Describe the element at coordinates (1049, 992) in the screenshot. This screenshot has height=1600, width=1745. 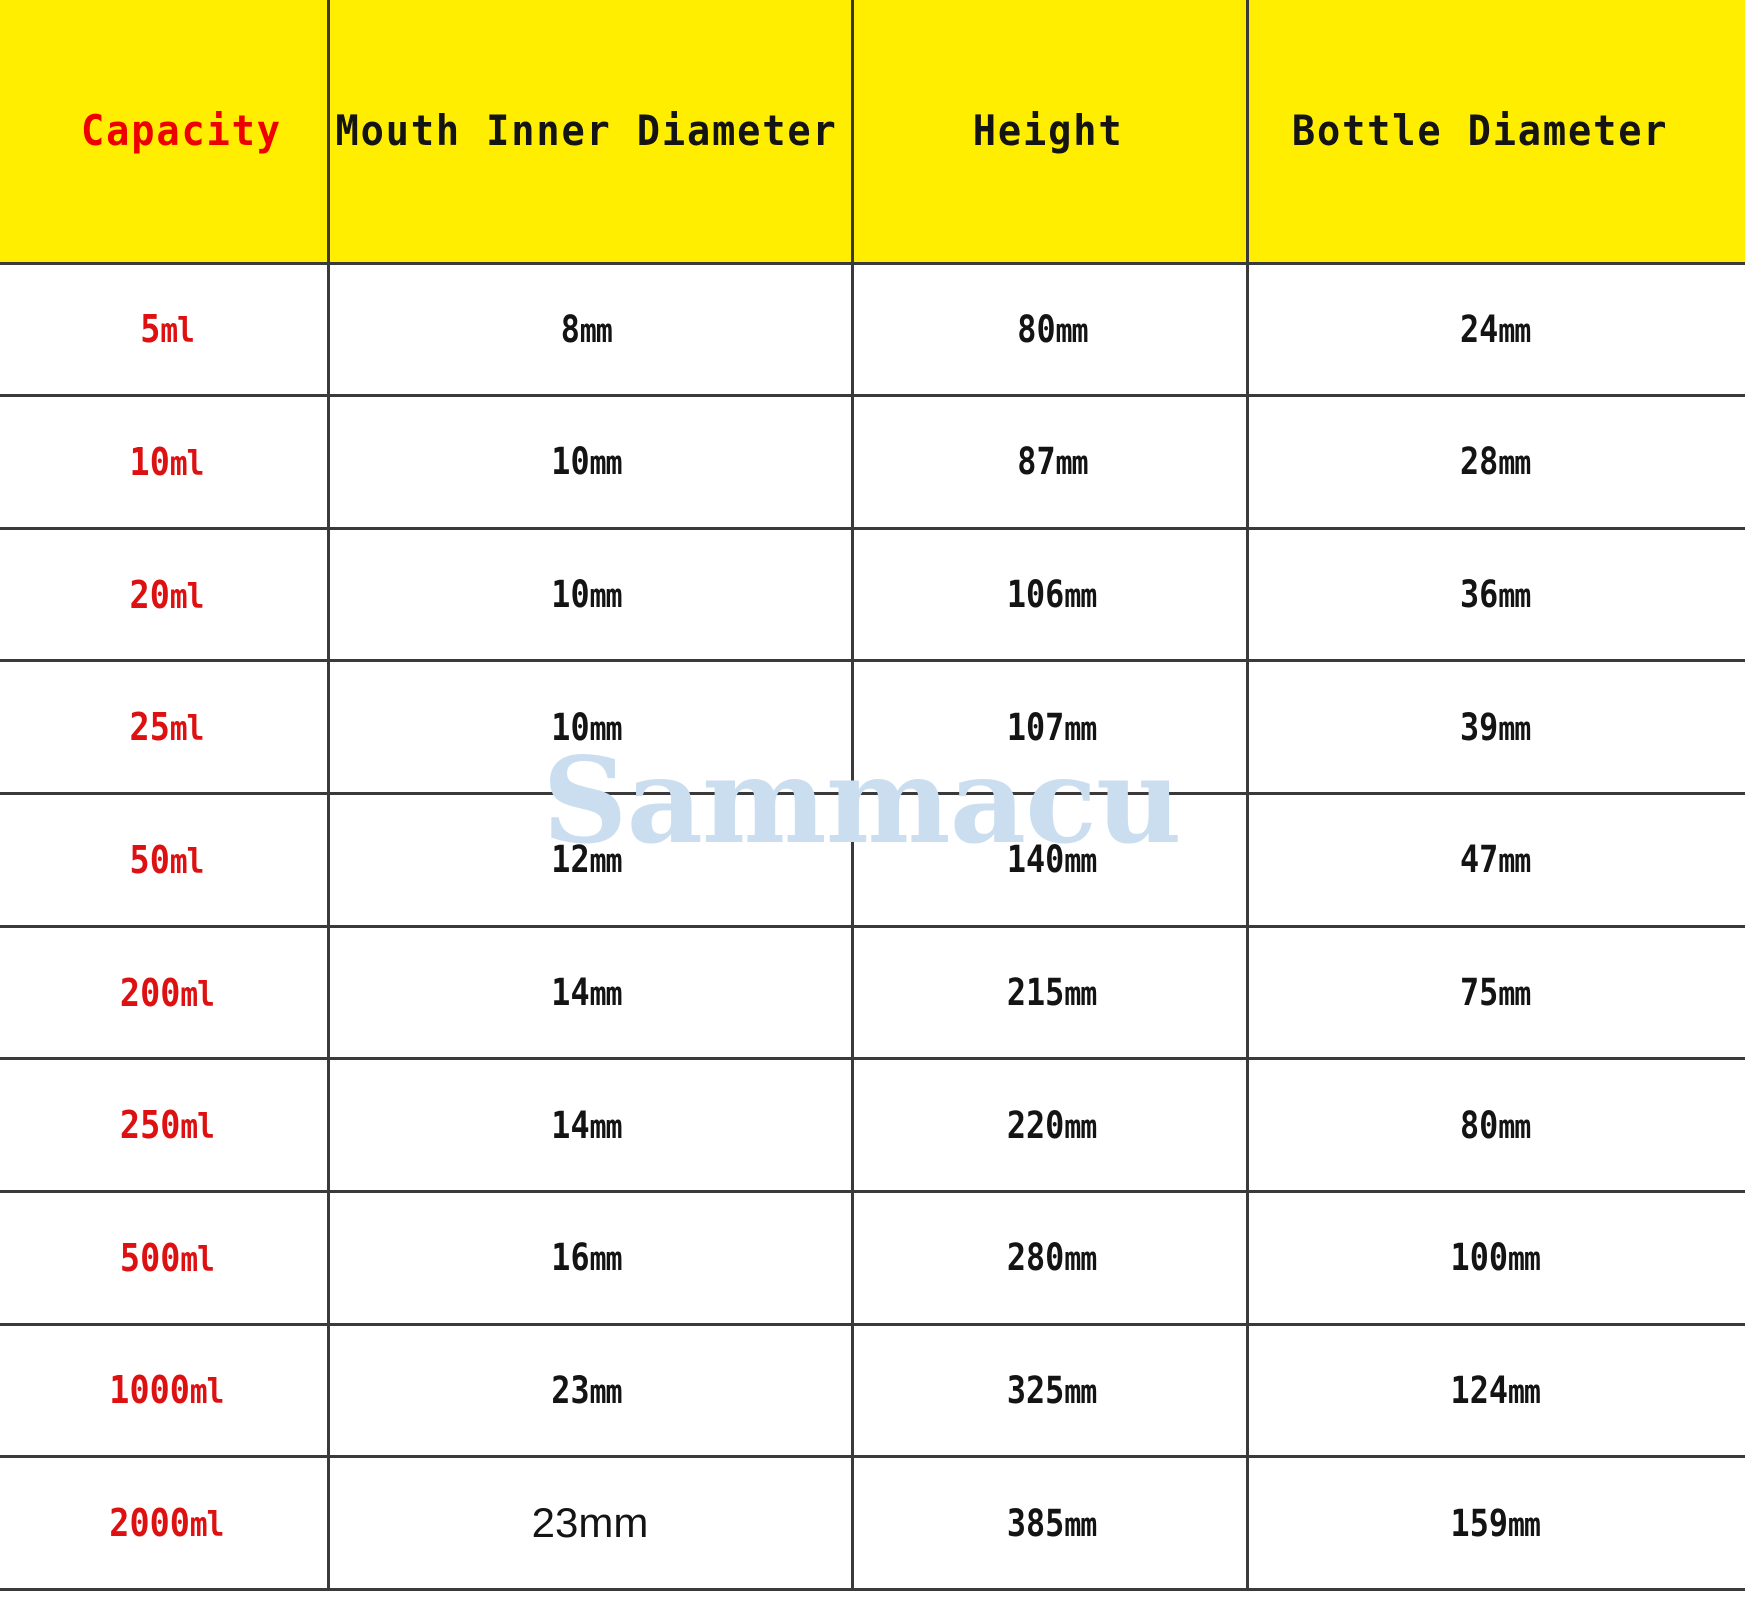
I see `table-cell-height: 215mm` at that location.